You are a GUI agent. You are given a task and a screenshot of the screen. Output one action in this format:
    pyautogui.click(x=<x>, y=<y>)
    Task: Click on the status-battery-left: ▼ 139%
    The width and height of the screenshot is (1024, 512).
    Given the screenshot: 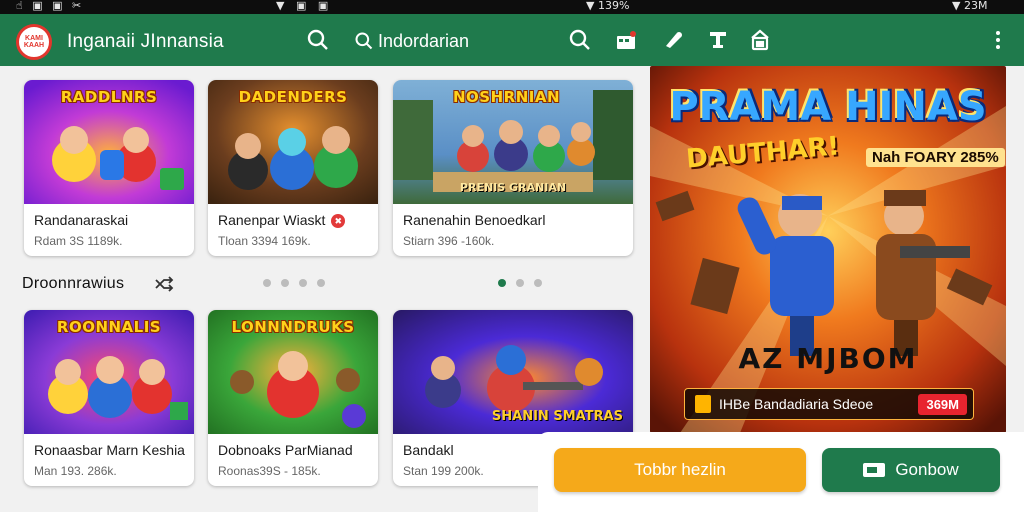 What is the action you would take?
    pyautogui.click(x=608, y=6)
    